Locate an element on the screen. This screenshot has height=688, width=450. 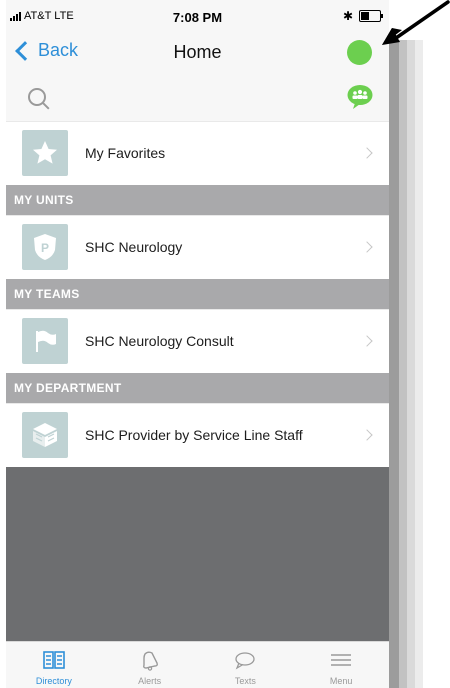
hamburger-icon is located at coordinates (341, 660).